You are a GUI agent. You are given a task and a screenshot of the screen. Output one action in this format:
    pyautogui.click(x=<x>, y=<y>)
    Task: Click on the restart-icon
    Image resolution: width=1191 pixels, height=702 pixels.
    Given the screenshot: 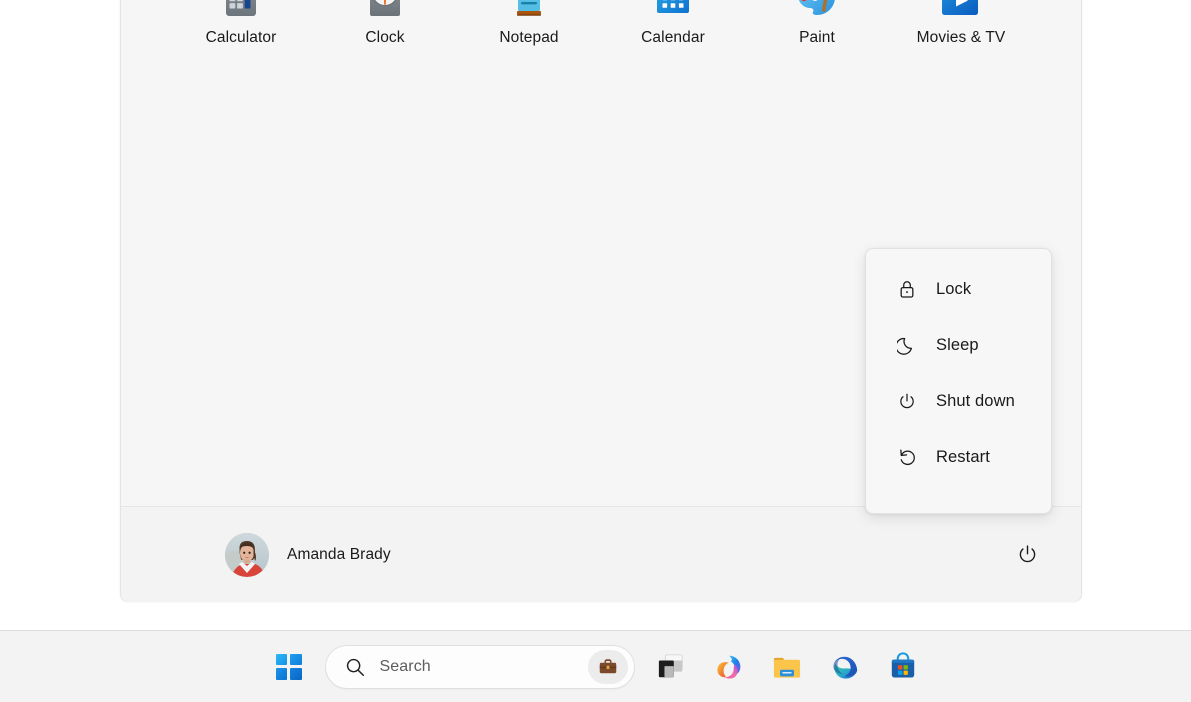 What is the action you would take?
    pyautogui.click(x=907, y=457)
    